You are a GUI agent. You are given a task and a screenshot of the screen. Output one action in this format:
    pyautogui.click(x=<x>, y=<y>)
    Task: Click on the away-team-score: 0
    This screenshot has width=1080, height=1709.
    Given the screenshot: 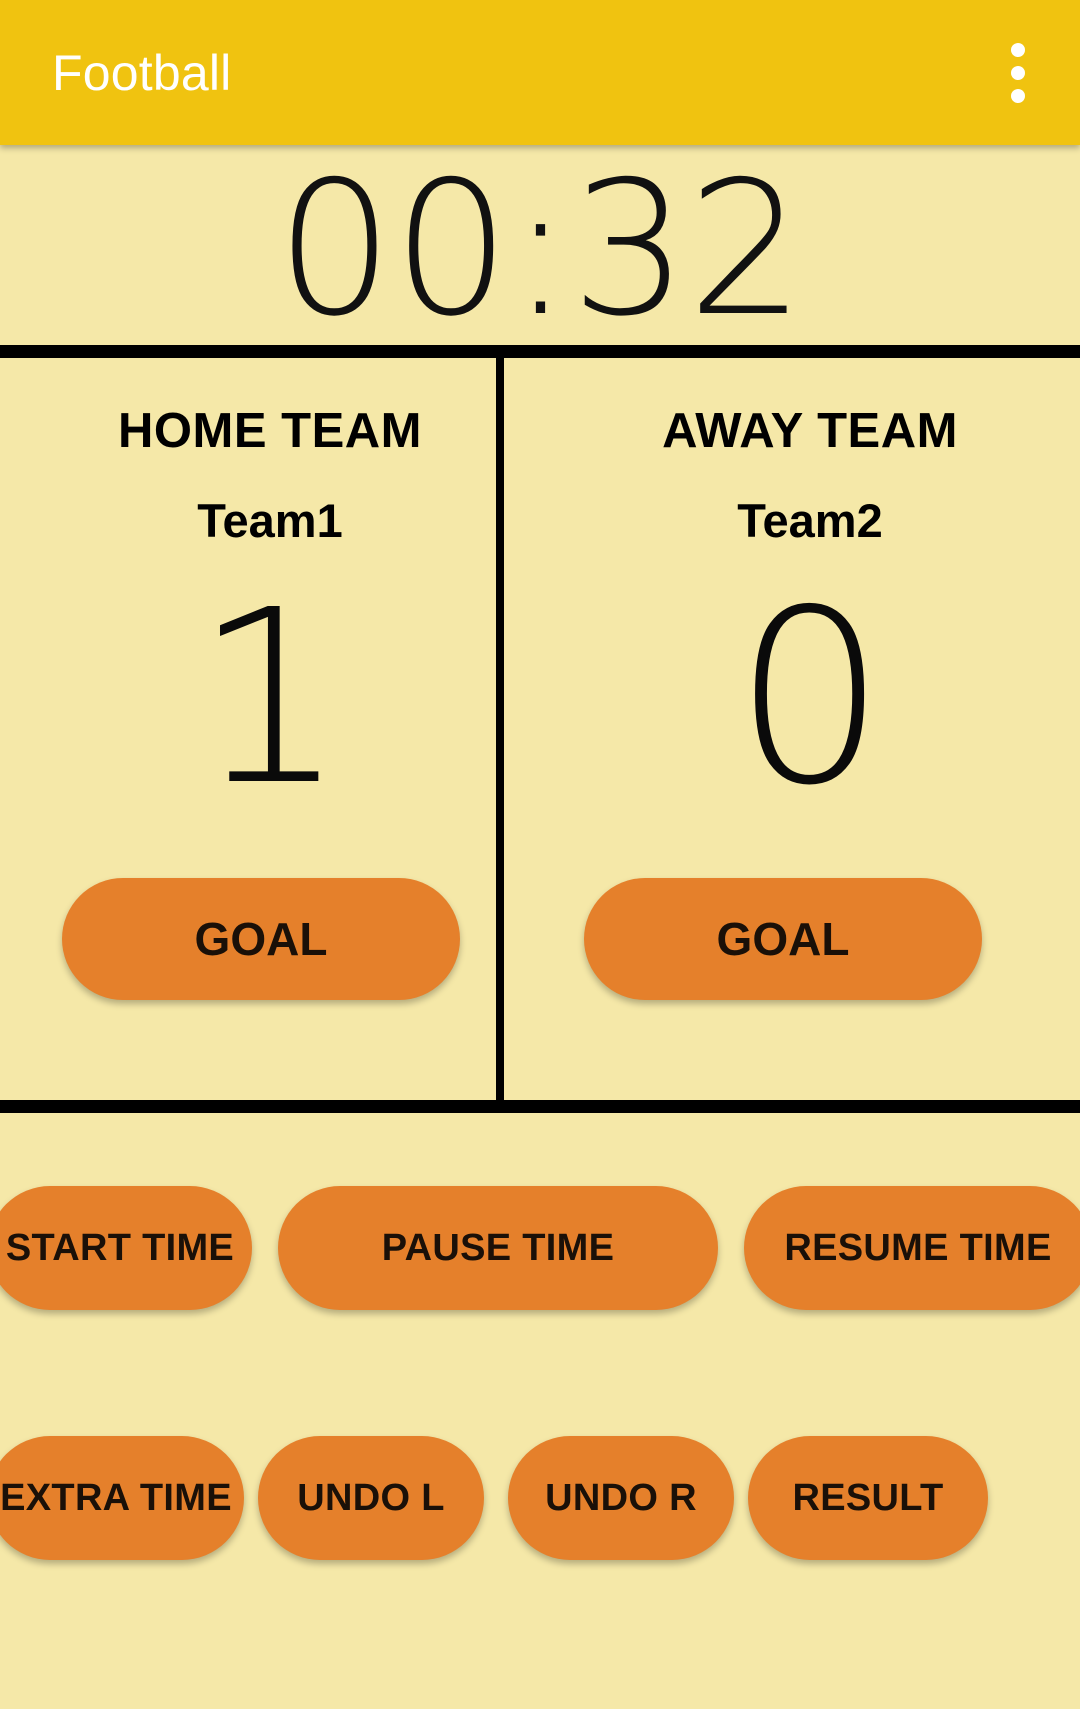 What is the action you would take?
    pyautogui.click(x=810, y=698)
    